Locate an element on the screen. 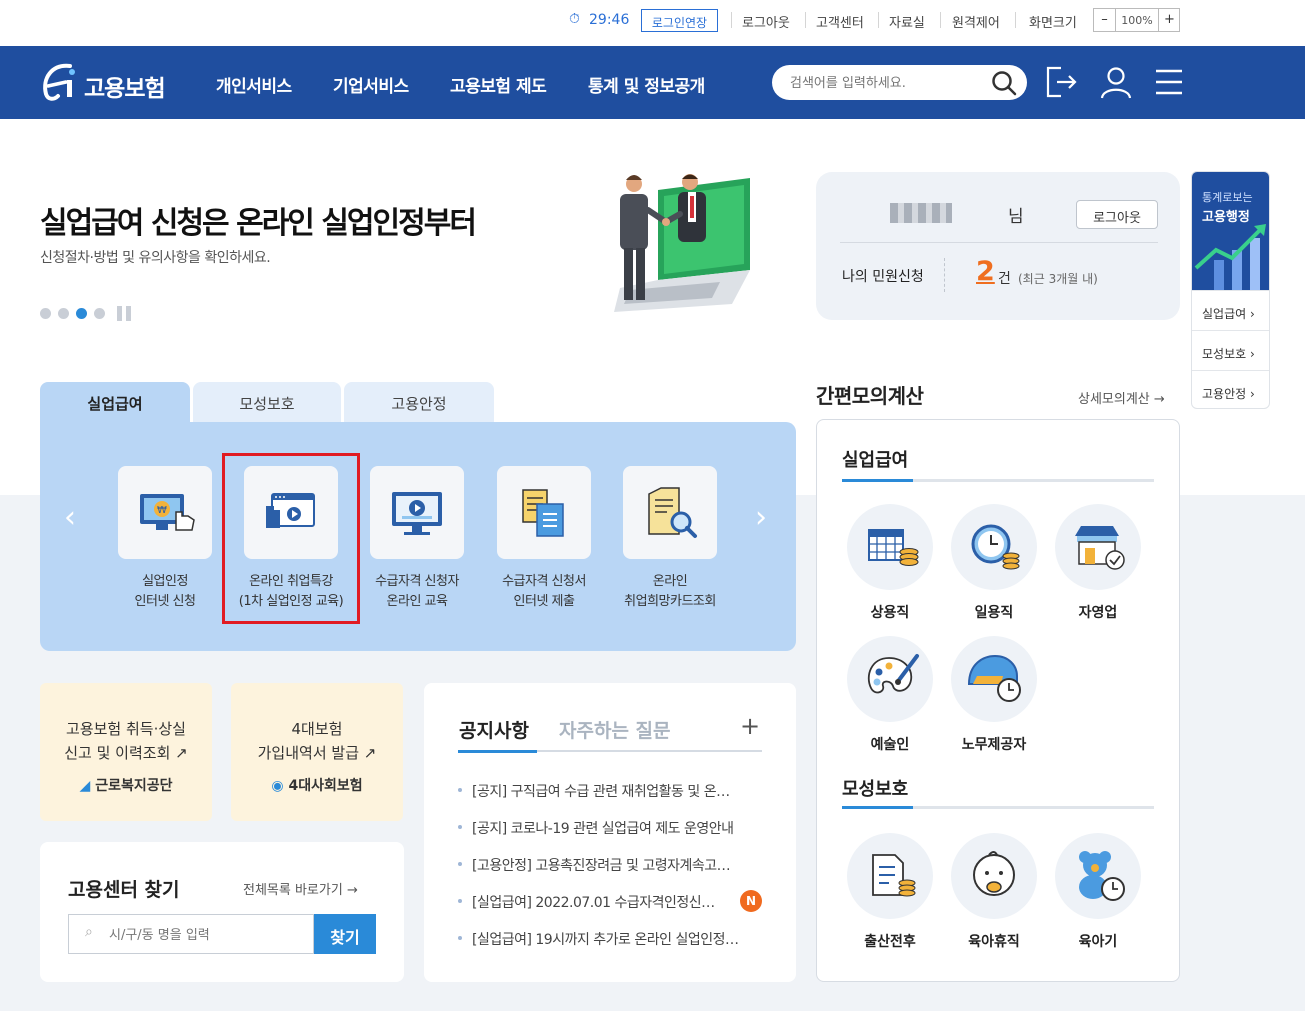 The image size is (1305, 1011). baby-face-icon is located at coordinates (994, 873).